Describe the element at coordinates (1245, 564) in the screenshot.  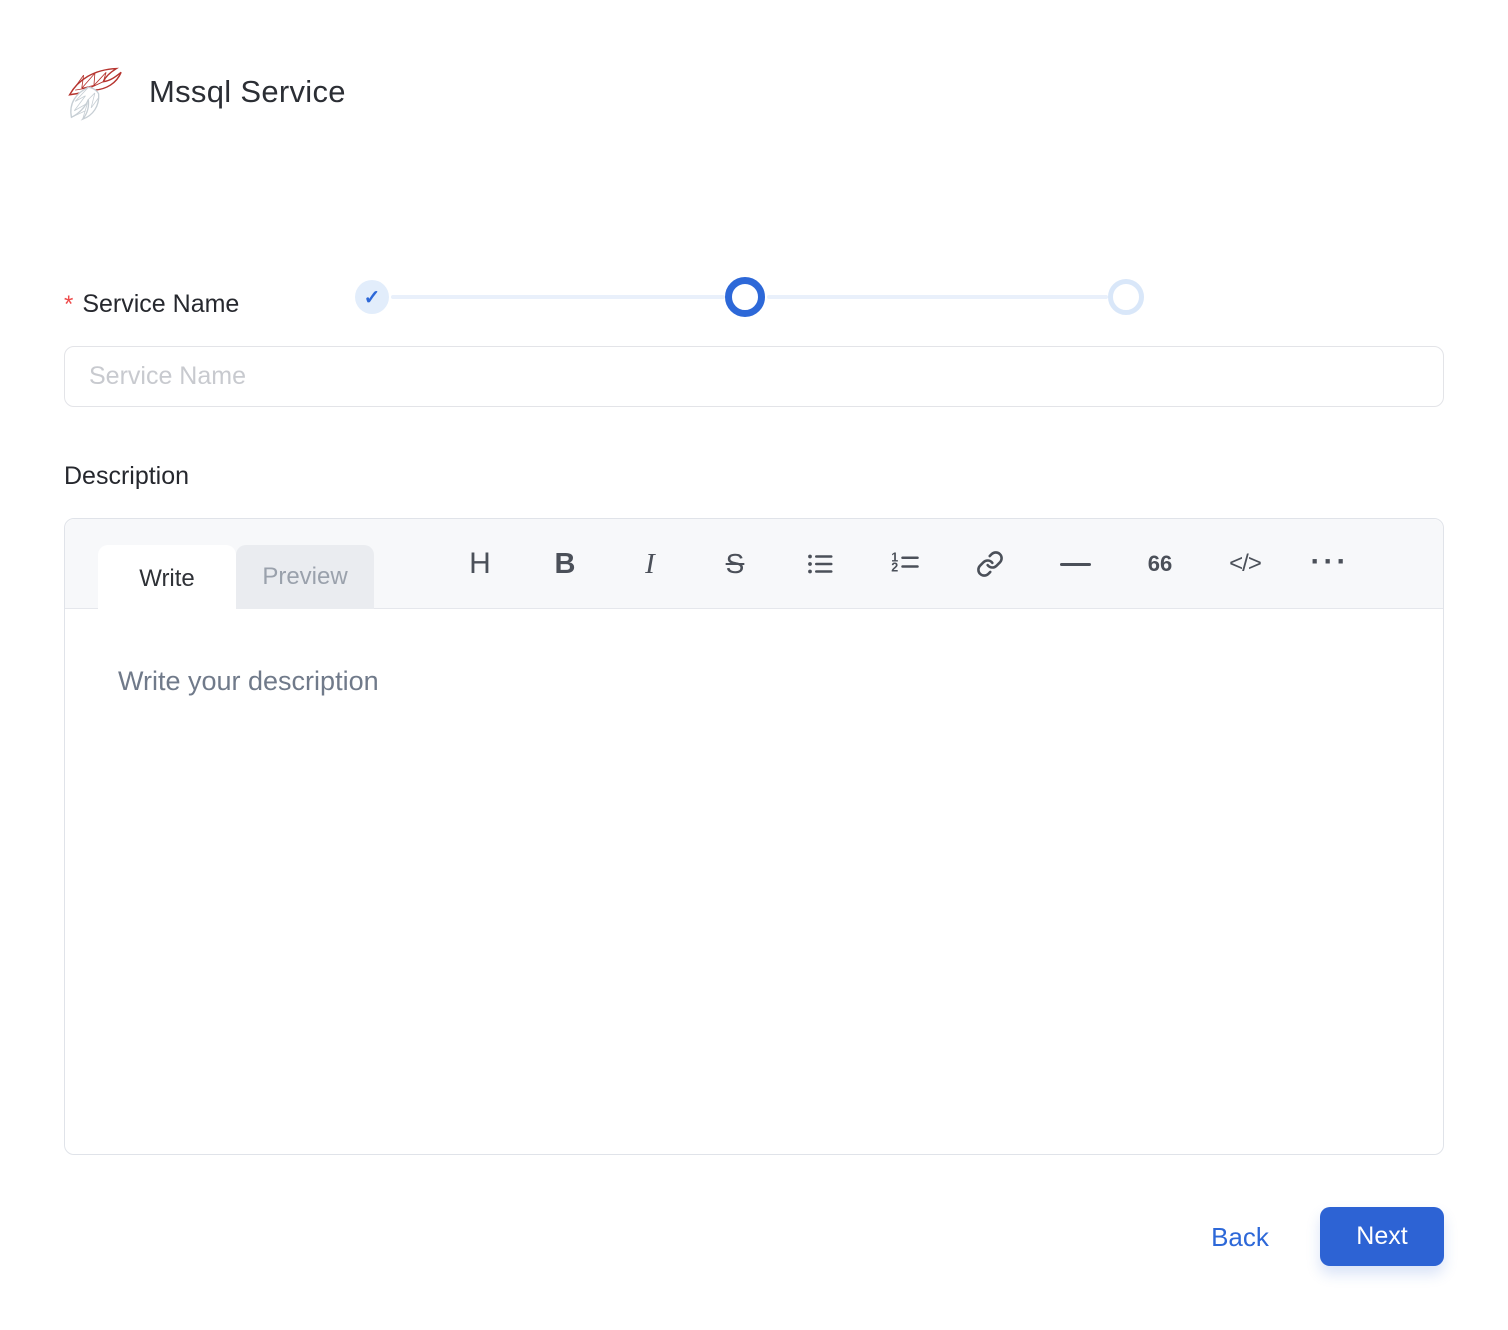
I see `code-button: </>` at that location.